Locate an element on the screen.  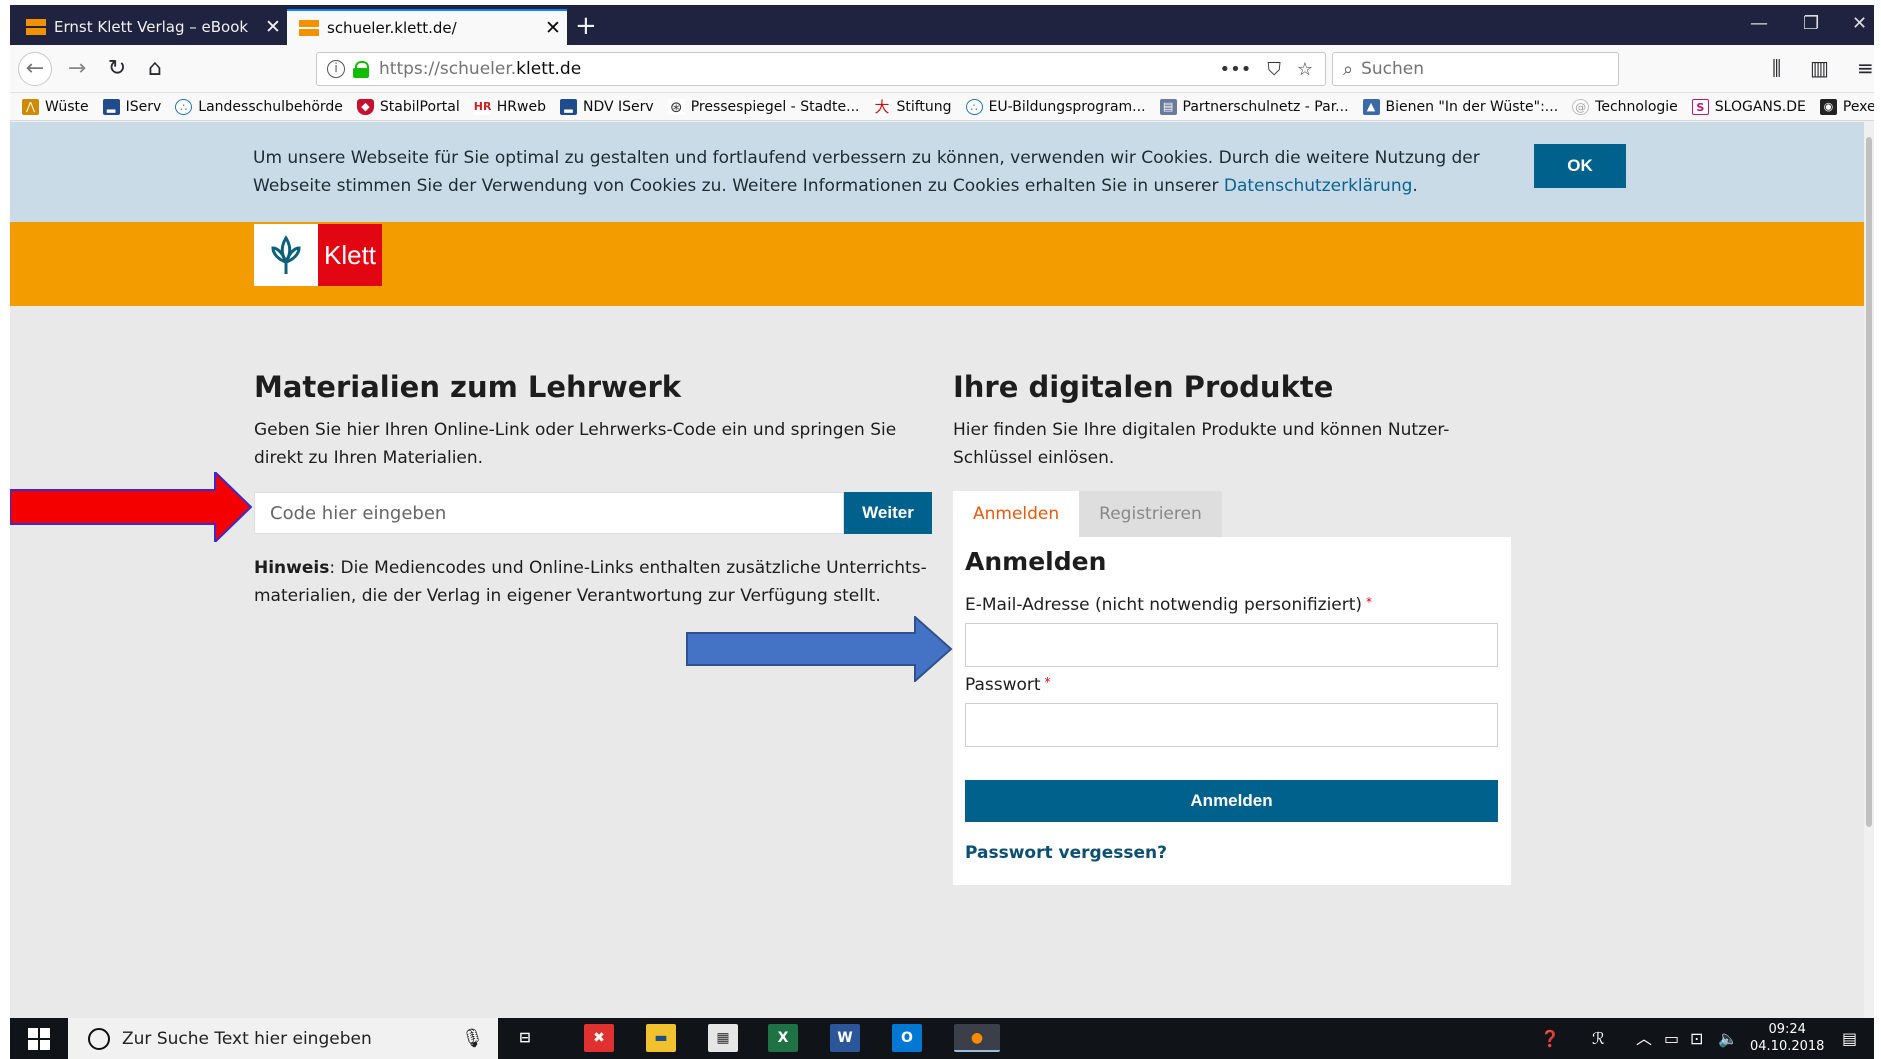
tab-title: schueler.klett.de/ is located at coordinates (392, 28).